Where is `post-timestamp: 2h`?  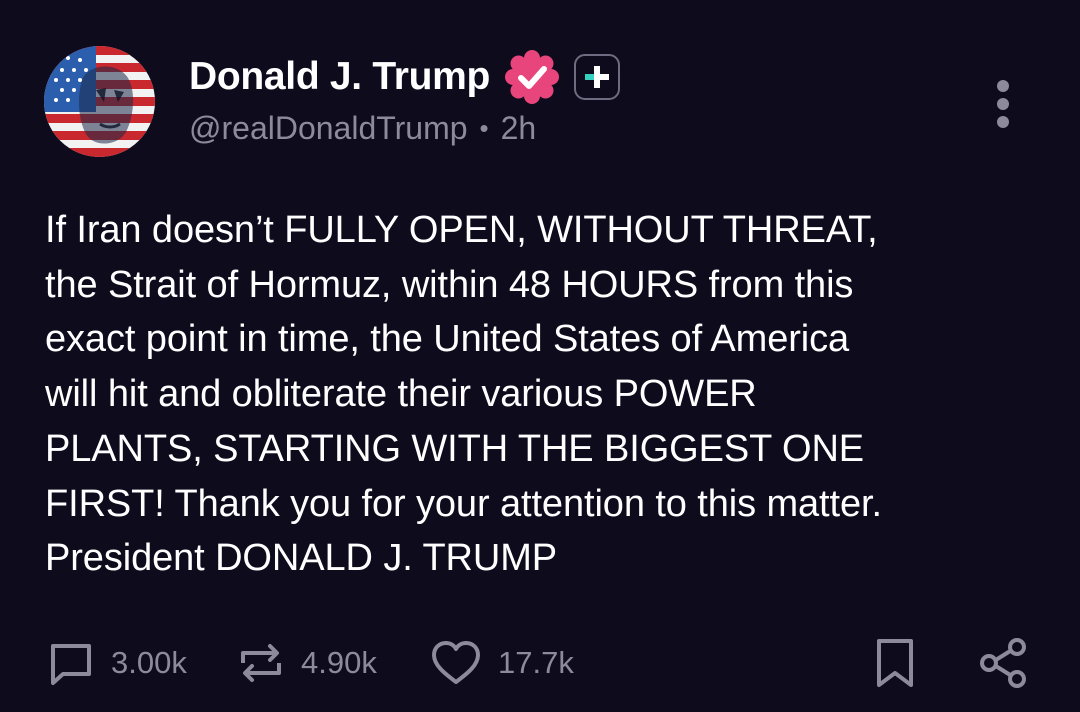 post-timestamp: 2h is located at coordinates (519, 128).